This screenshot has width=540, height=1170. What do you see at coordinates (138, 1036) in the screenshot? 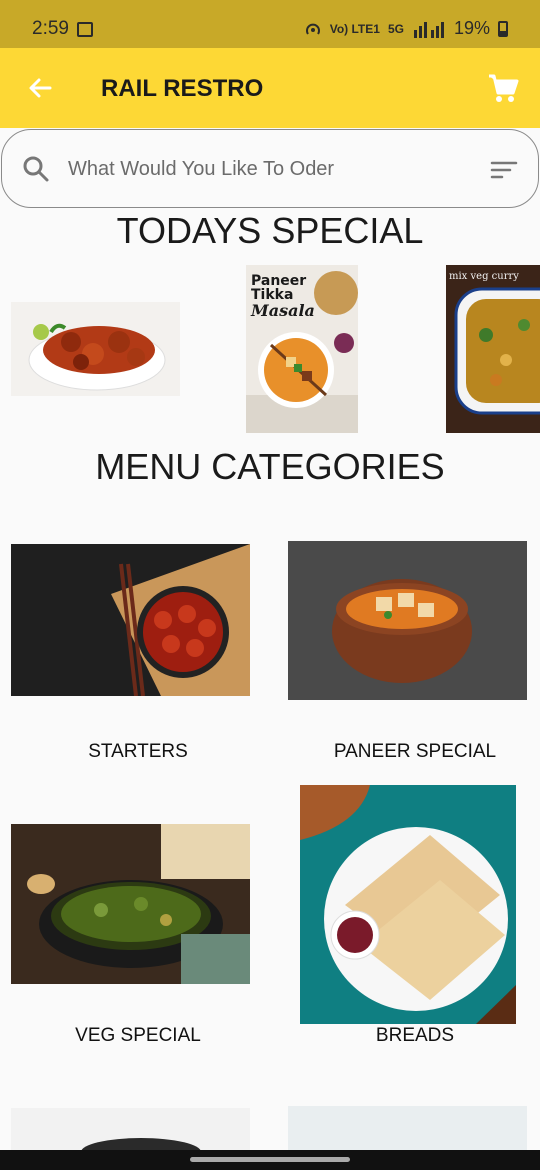
I see `category-veg-special-label: VEG SPECIAL` at bounding box center [138, 1036].